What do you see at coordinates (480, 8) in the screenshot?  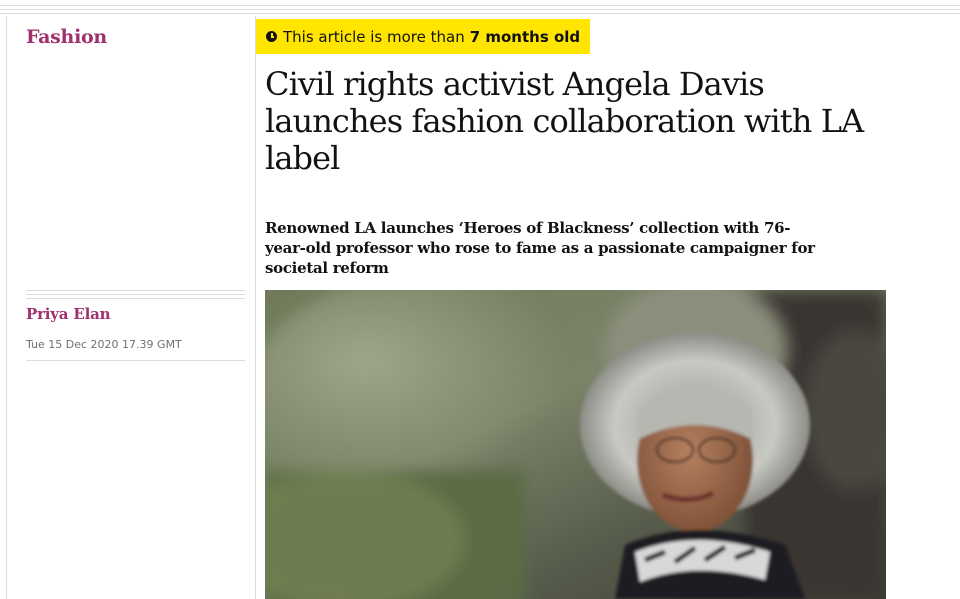 I see `top-rules` at bounding box center [480, 8].